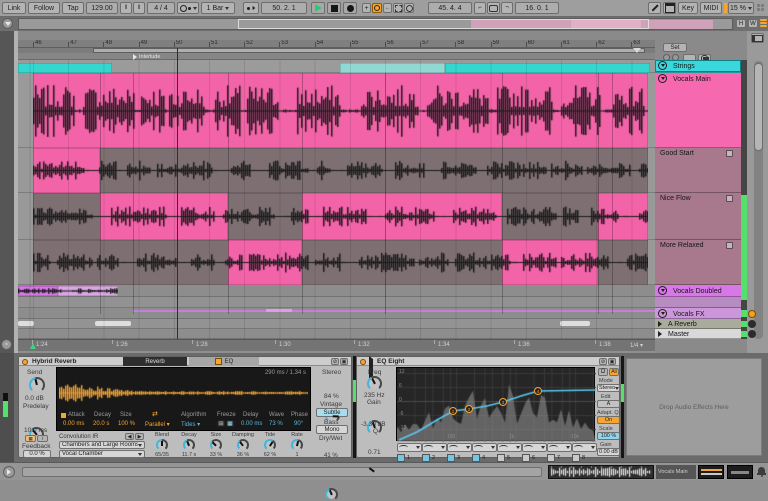 This screenshot has height=501, width=768. Describe the element at coordinates (251, 8) in the screenshot. I see `follow-playhead-button` at that location.